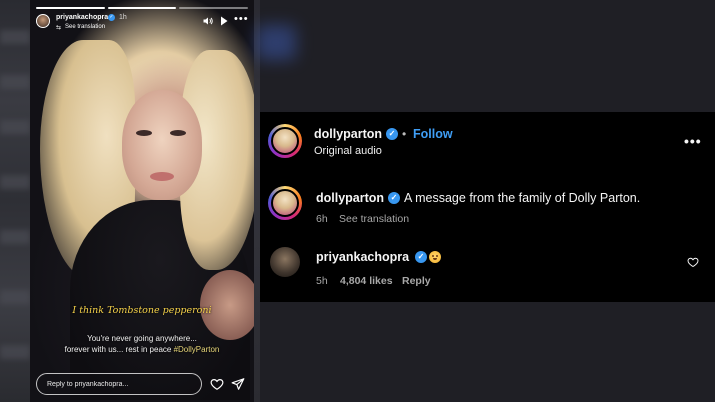 The image size is (715, 402). I want to click on caption-avatar, so click(285, 203).